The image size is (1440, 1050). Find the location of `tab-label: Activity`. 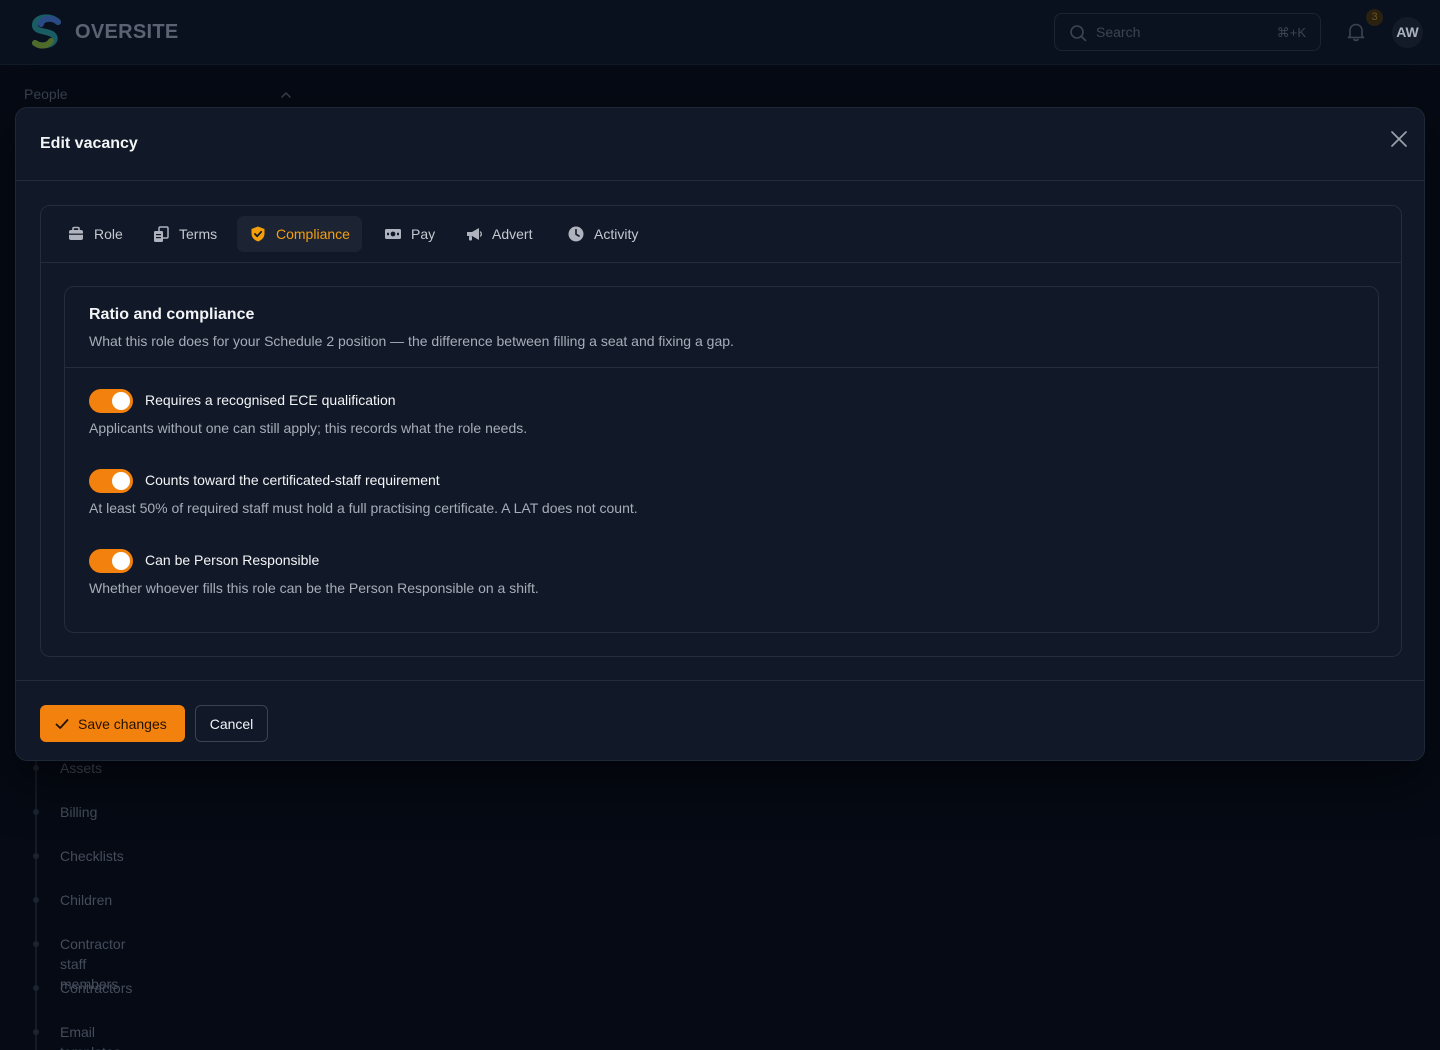

tab-label: Activity is located at coordinates (616, 234).